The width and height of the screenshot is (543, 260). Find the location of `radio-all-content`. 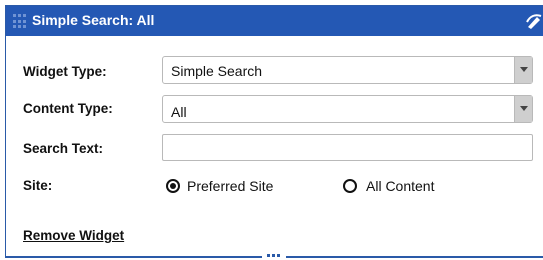

radio-all-content is located at coordinates (350, 186).